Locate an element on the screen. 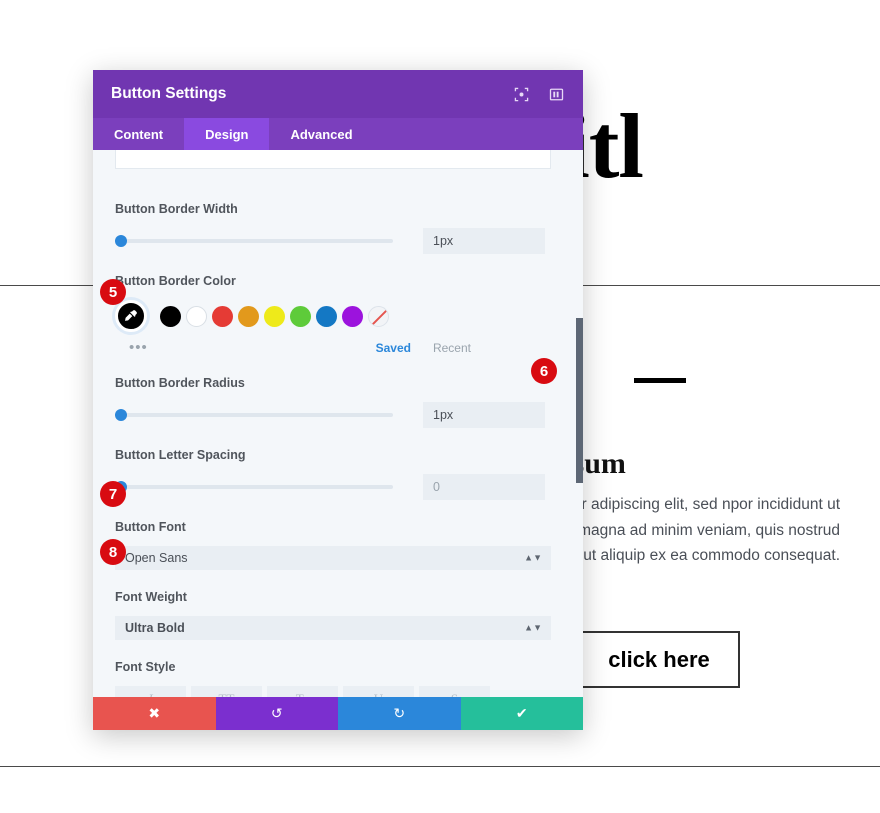 This screenshot has height=813, width=880. callout-badge-8: 8 is located at coordinates (113, 552).